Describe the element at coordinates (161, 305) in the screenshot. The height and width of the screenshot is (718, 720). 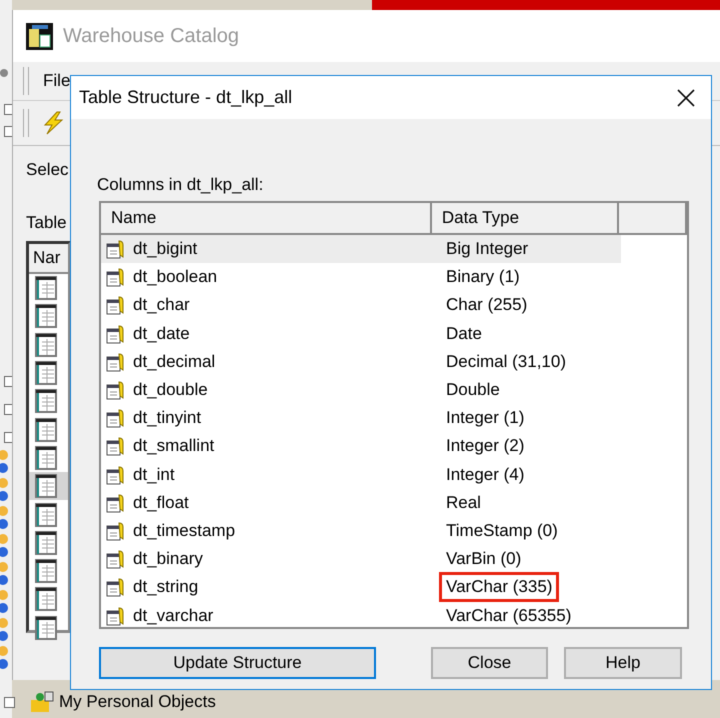
I see `table-cell: dt_char` at that location.